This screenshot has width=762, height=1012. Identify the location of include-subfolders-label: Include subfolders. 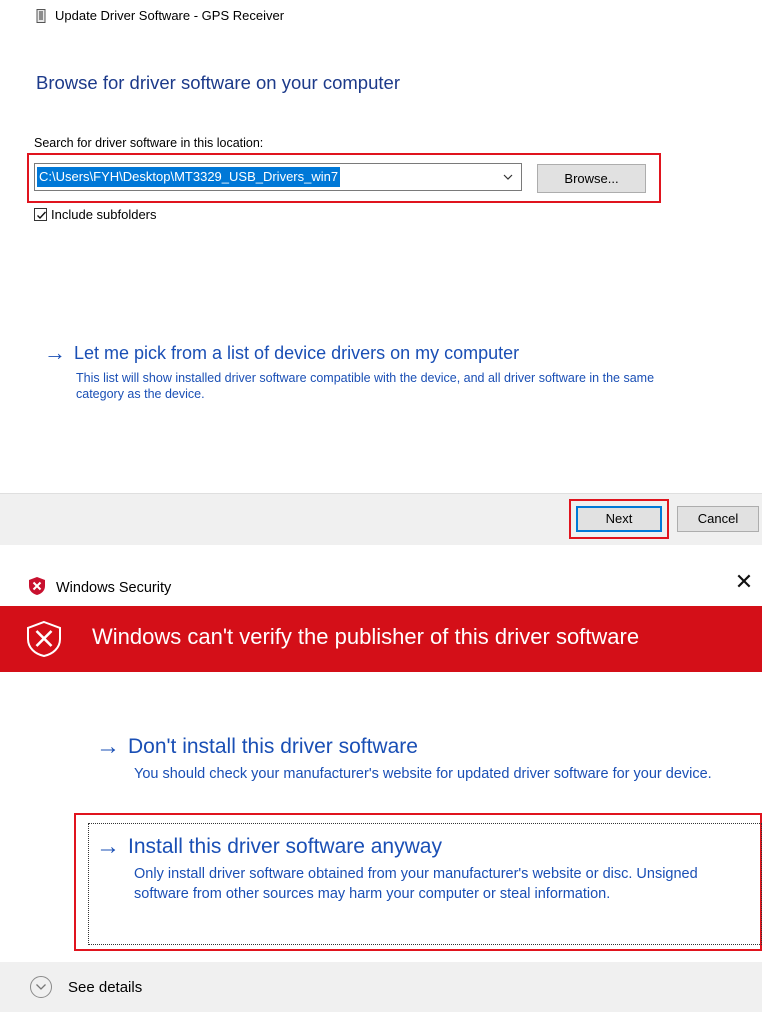
(104, 214).